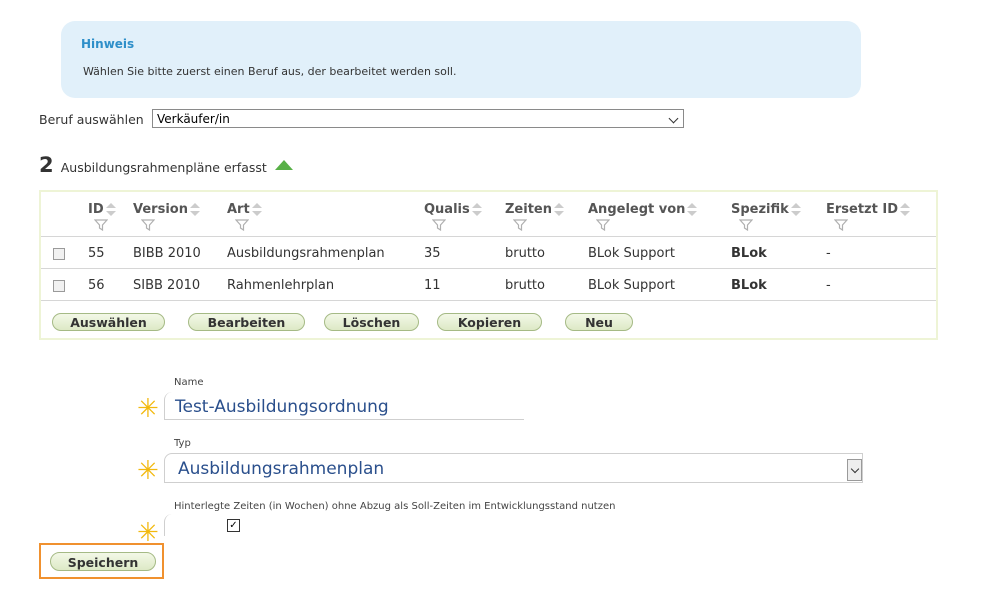  I want to click on typ-label: Typ, so click(182, 443).